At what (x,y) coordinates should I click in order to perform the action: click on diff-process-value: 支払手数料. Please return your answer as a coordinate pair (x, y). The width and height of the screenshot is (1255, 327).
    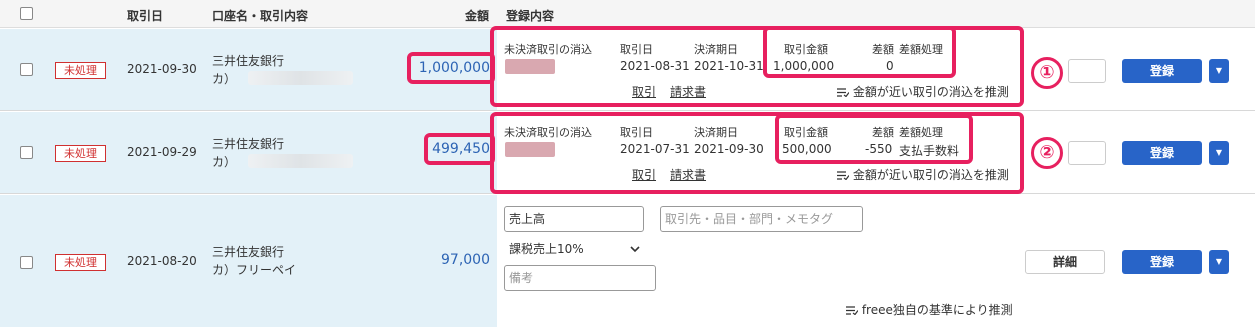
    Looking at the image, I should click on (929, 151).